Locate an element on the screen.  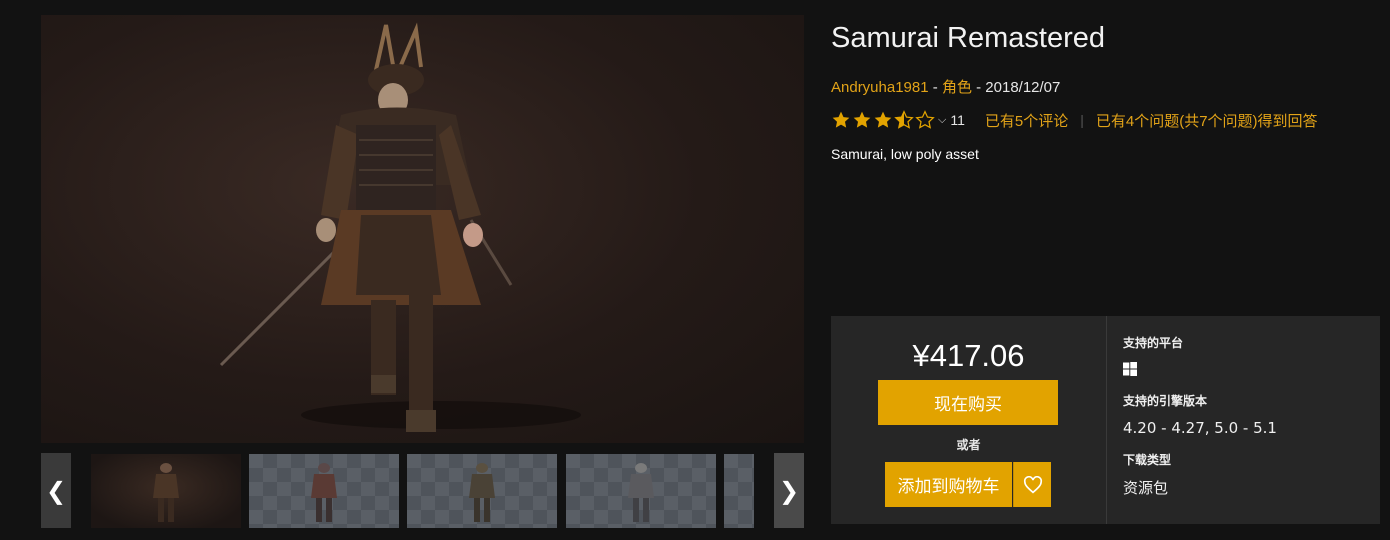
product-meta: Andryuha1981 - 角色 - 2018/12/07 is located at coordinates (945, 86).